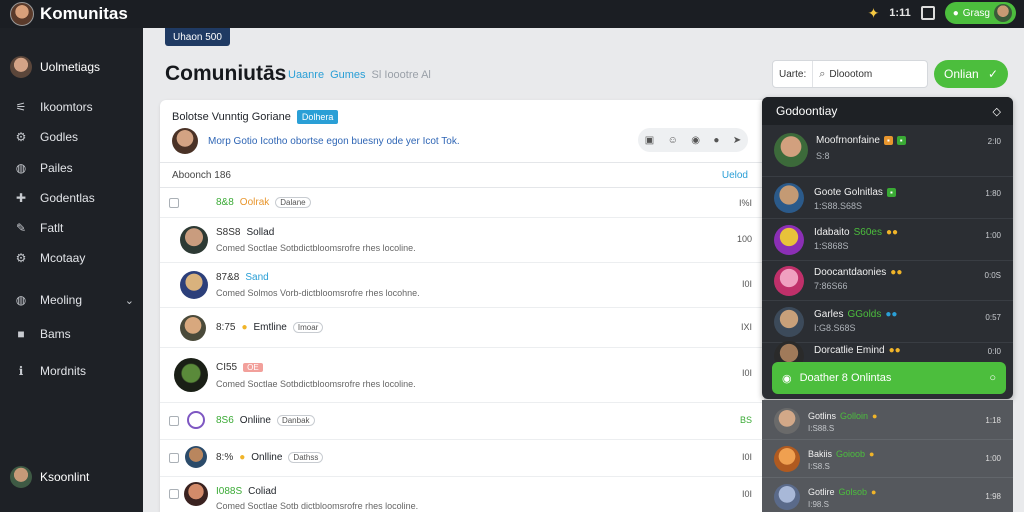 The width and height of the screenshot is (1024, 512). I want to click on row-name: Onliine, so click(255, 420).